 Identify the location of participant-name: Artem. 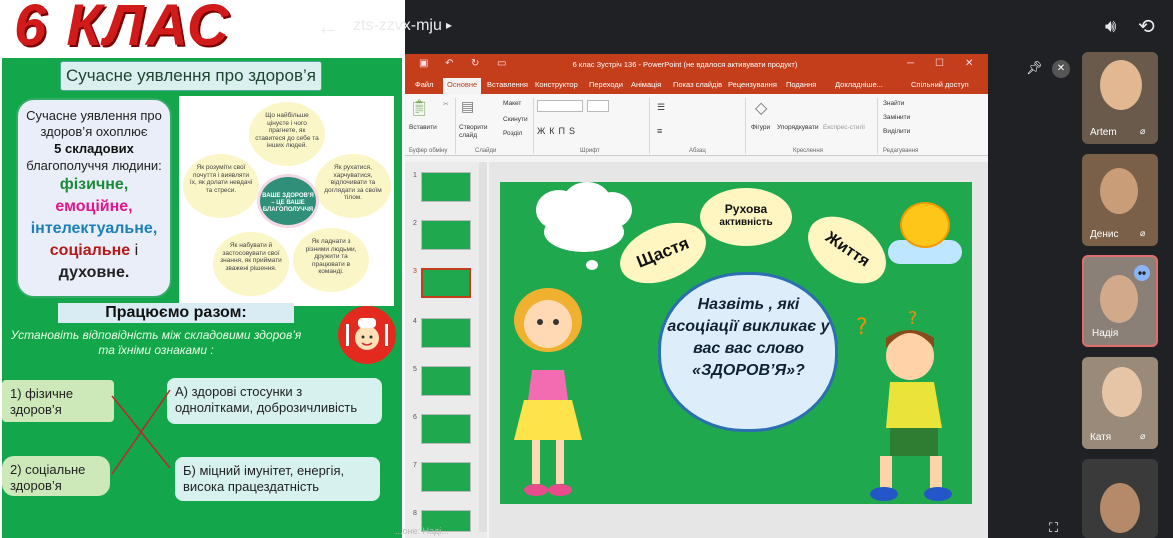
(1103, 132).